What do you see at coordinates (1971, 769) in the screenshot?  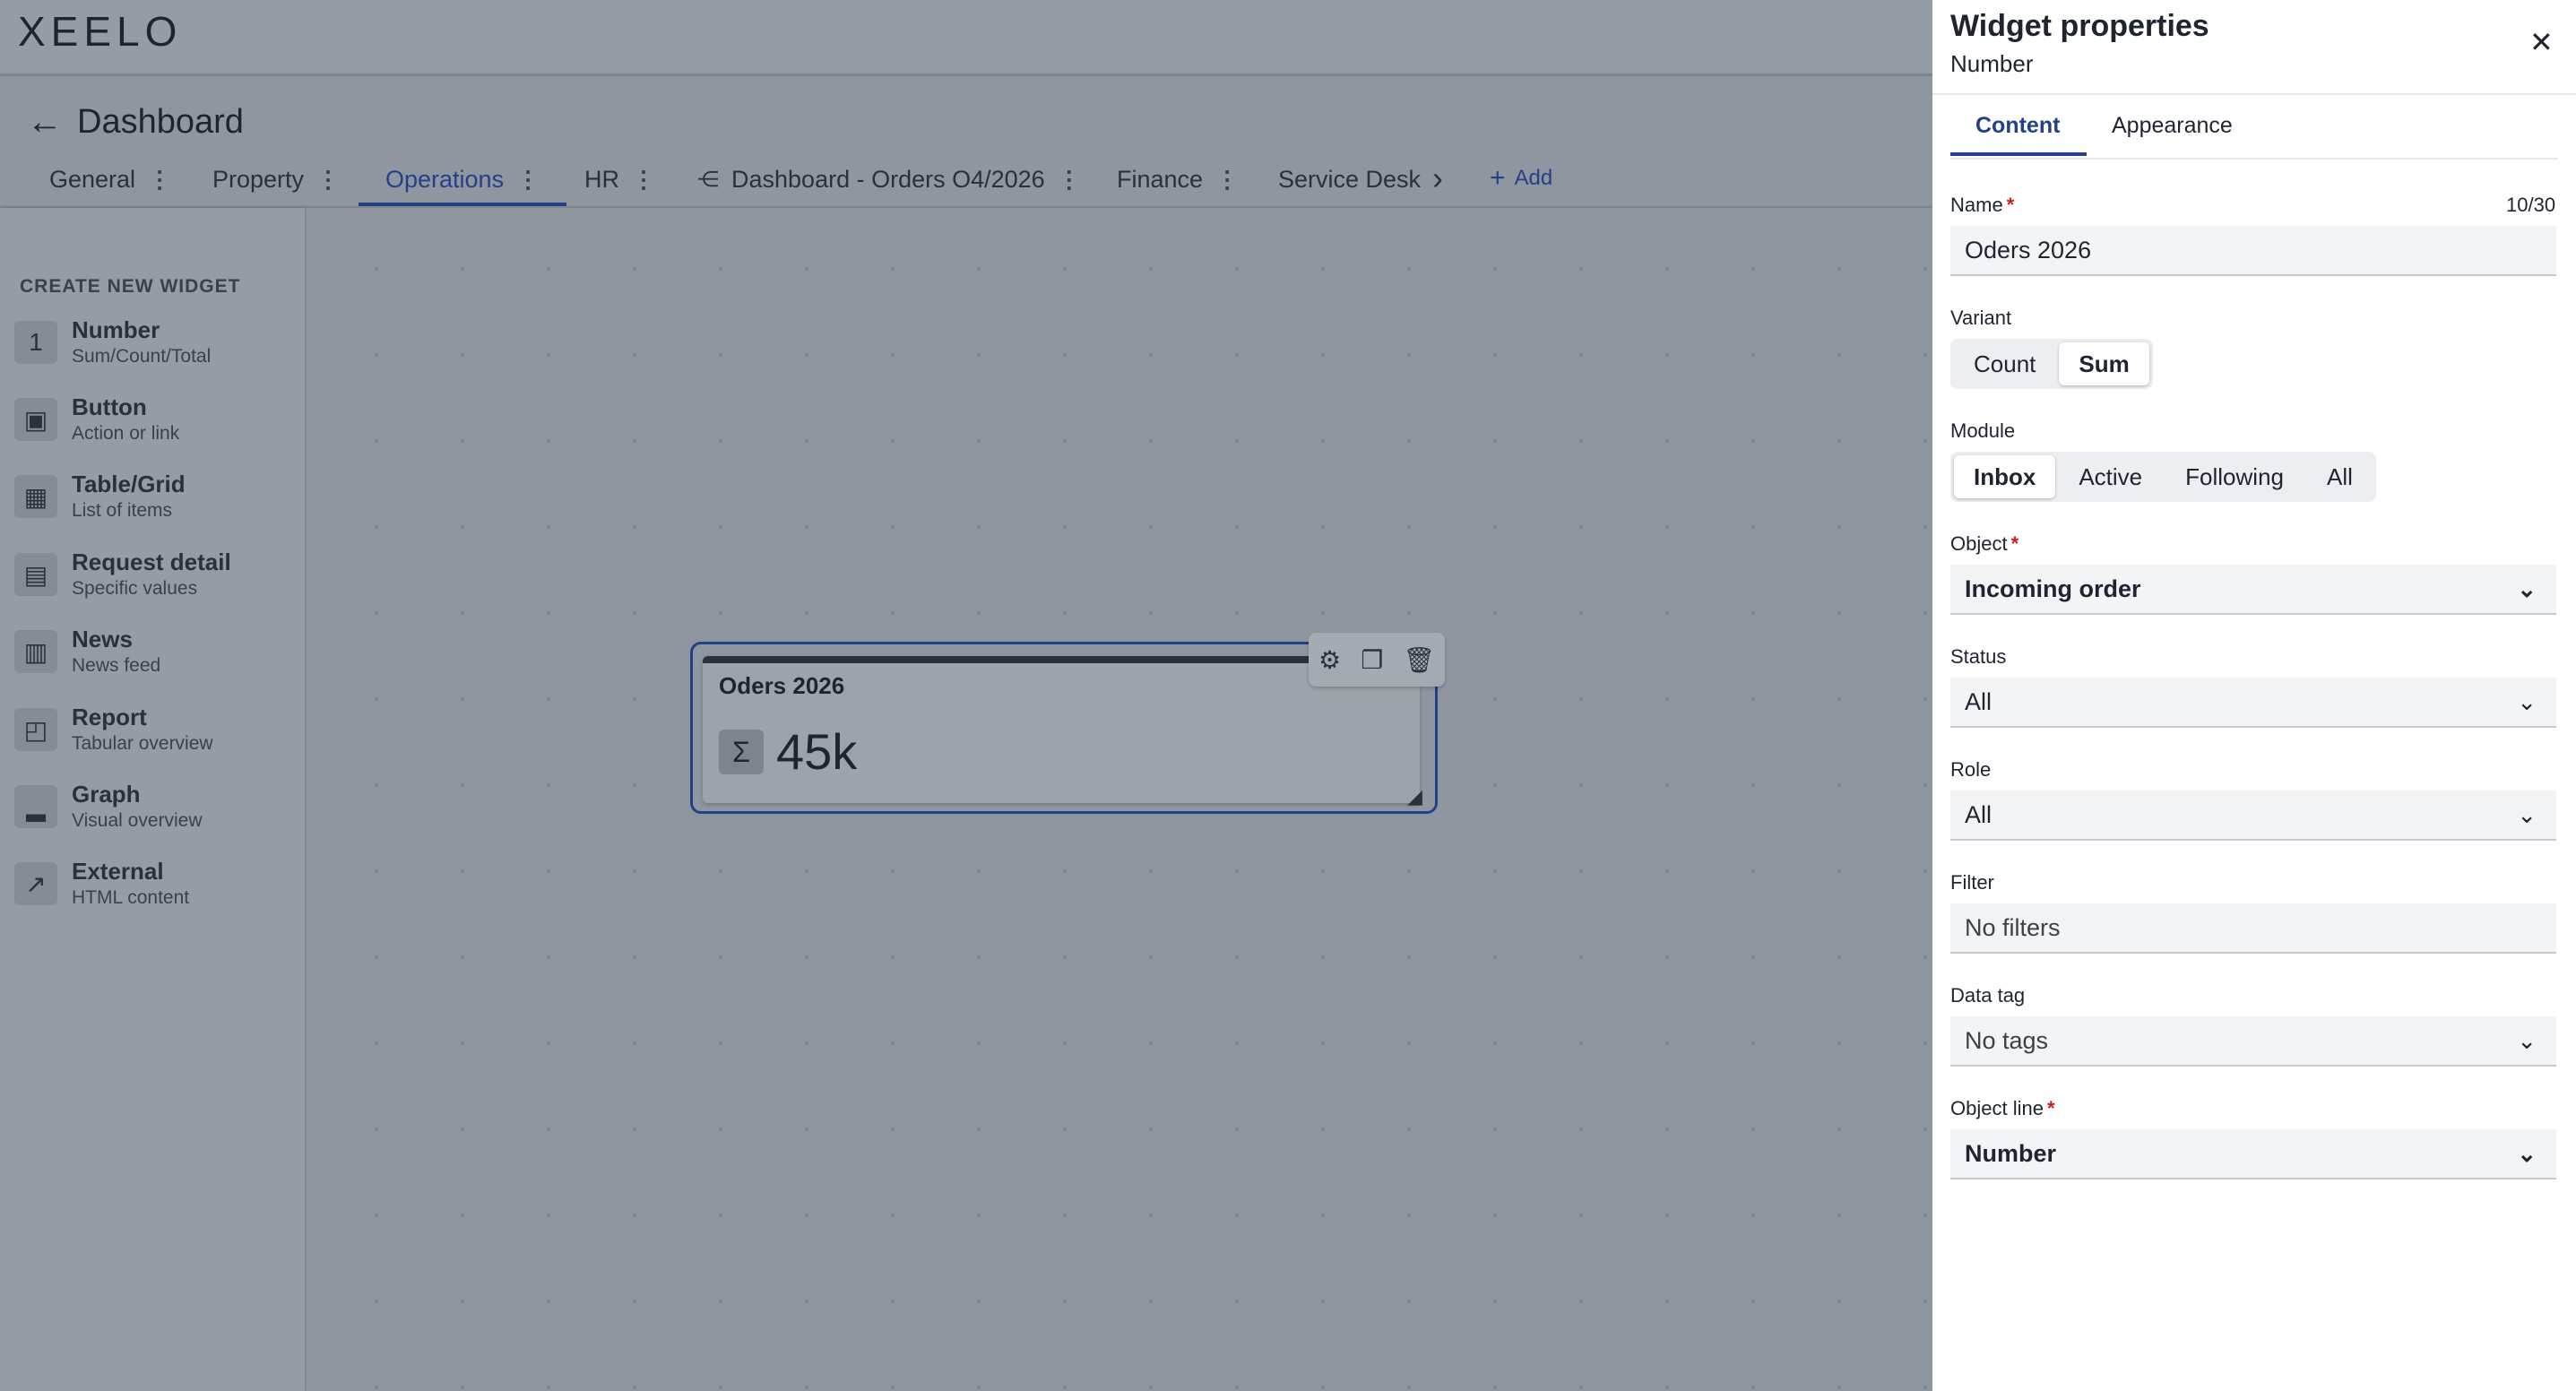 I see `role-label: Role` at bounding box center [1971, 769].